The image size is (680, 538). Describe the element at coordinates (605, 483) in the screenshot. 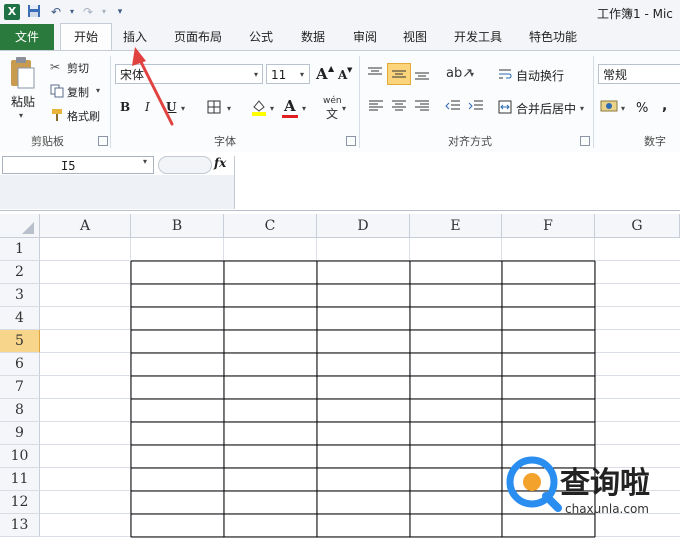

I see `watermark-brand: 查询啦` at that location.